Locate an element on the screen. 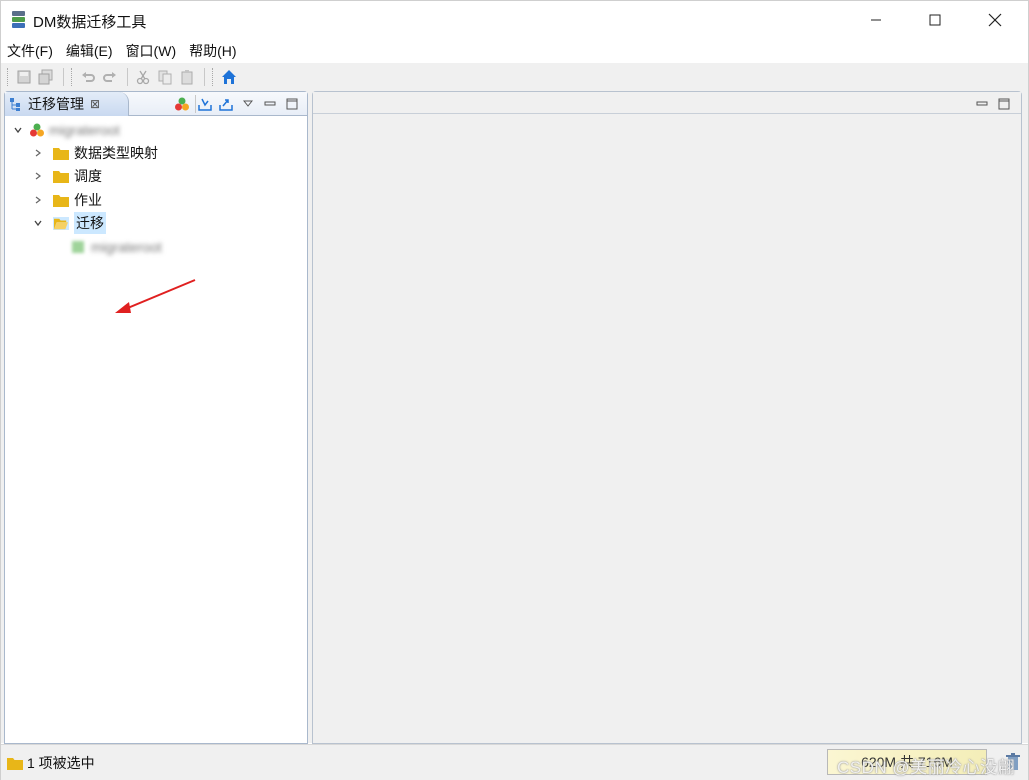 The image size is (1029, 780). tree-child-node: migrateroot is located at coordinates (116, 247).